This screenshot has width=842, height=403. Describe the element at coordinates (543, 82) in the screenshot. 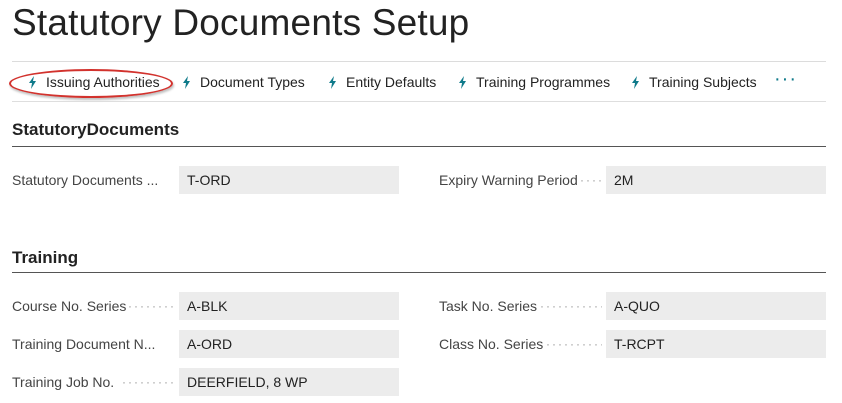

I see `action-label: Training Programmes` at that location.